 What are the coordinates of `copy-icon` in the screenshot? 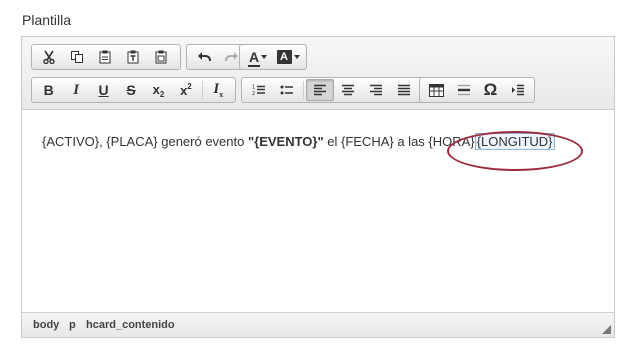 It's located at (77, 57).